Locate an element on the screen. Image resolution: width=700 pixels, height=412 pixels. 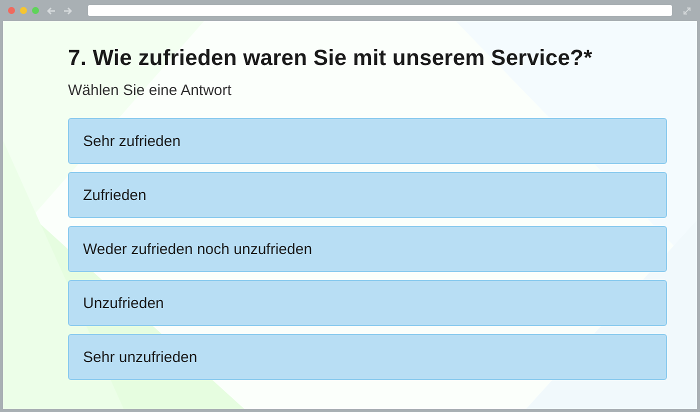
answer-option: Unzufrieden is located at coordinates (367, 303).